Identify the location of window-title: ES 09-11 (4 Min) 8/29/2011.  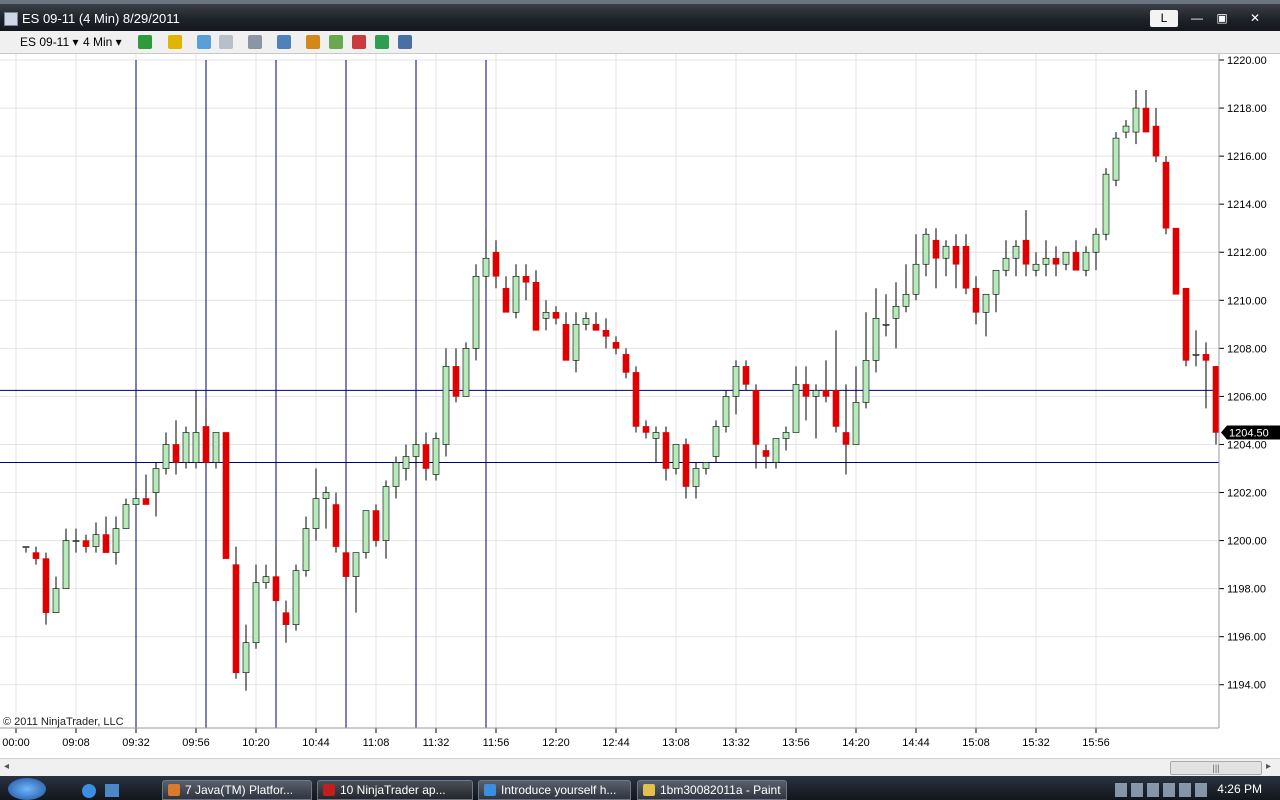
(101, 18).